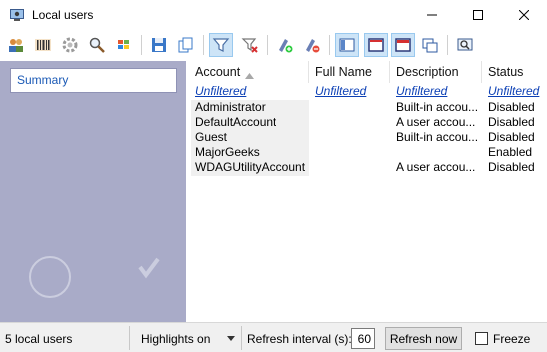 The image size is (547, 352). Describe the element at coordinates (249, 75) in the screenshot. I see `sort-ascending-icon` at that location.